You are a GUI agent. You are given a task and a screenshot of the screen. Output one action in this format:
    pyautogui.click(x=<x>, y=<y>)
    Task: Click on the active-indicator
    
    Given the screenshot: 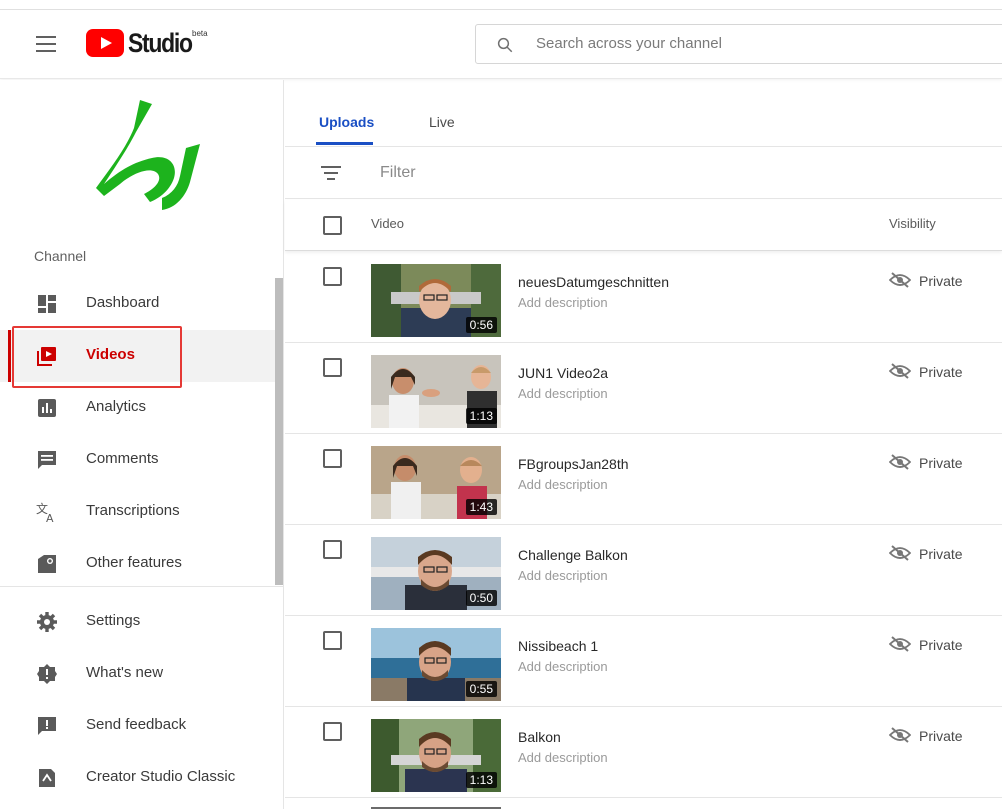 What is the action you would take?
    pyautogui.click(x=9, y=356)
    